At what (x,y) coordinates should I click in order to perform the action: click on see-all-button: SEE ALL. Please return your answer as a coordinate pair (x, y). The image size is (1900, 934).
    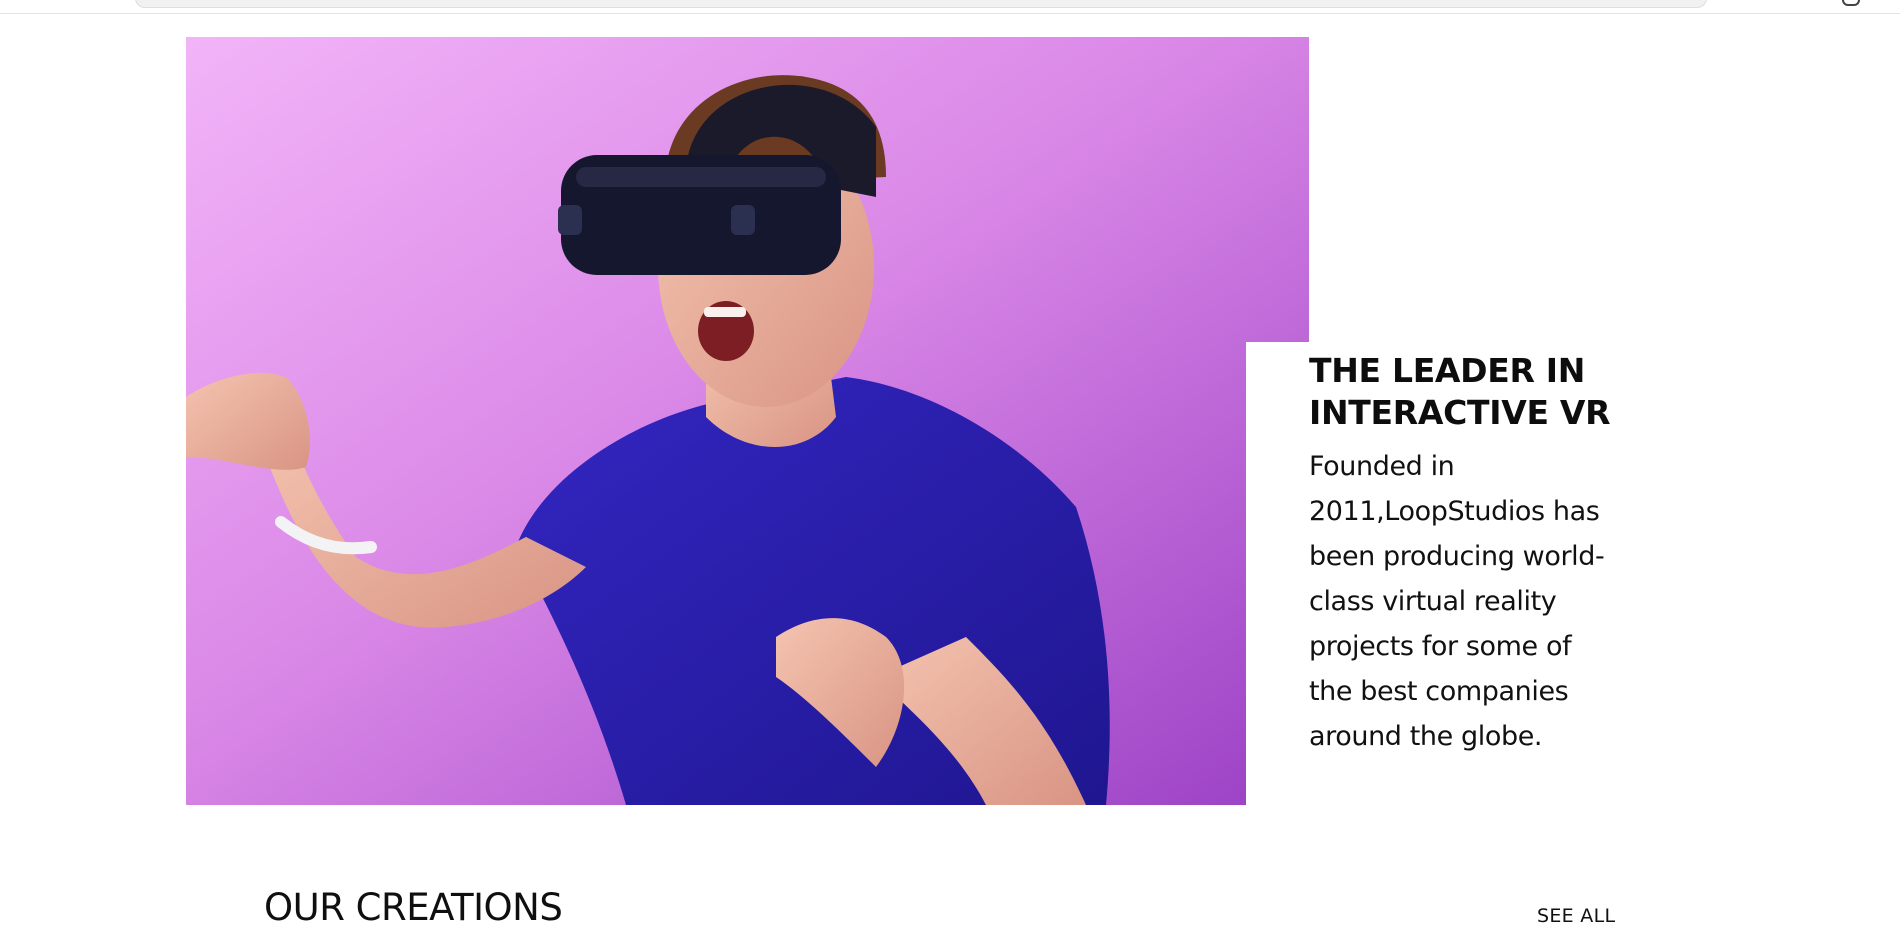
    Looking at the image, I should click on (1576, 916).